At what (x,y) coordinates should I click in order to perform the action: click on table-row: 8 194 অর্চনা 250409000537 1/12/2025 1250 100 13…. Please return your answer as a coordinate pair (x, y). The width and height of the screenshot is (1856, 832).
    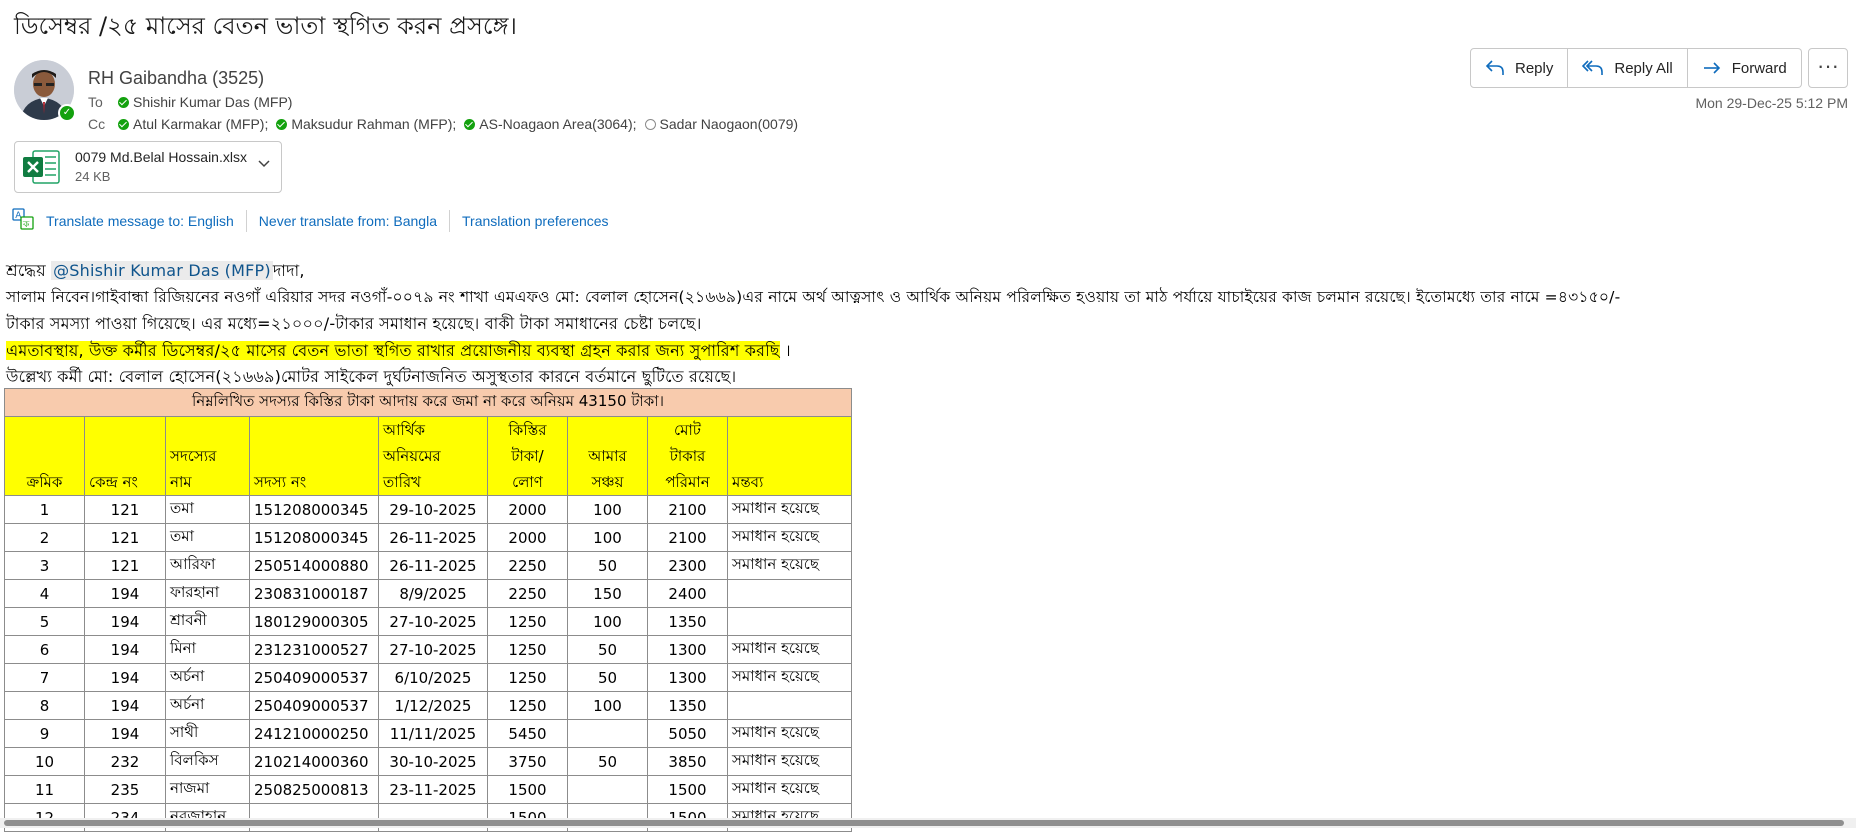
    Looking at the image, I should click on (428, 705).